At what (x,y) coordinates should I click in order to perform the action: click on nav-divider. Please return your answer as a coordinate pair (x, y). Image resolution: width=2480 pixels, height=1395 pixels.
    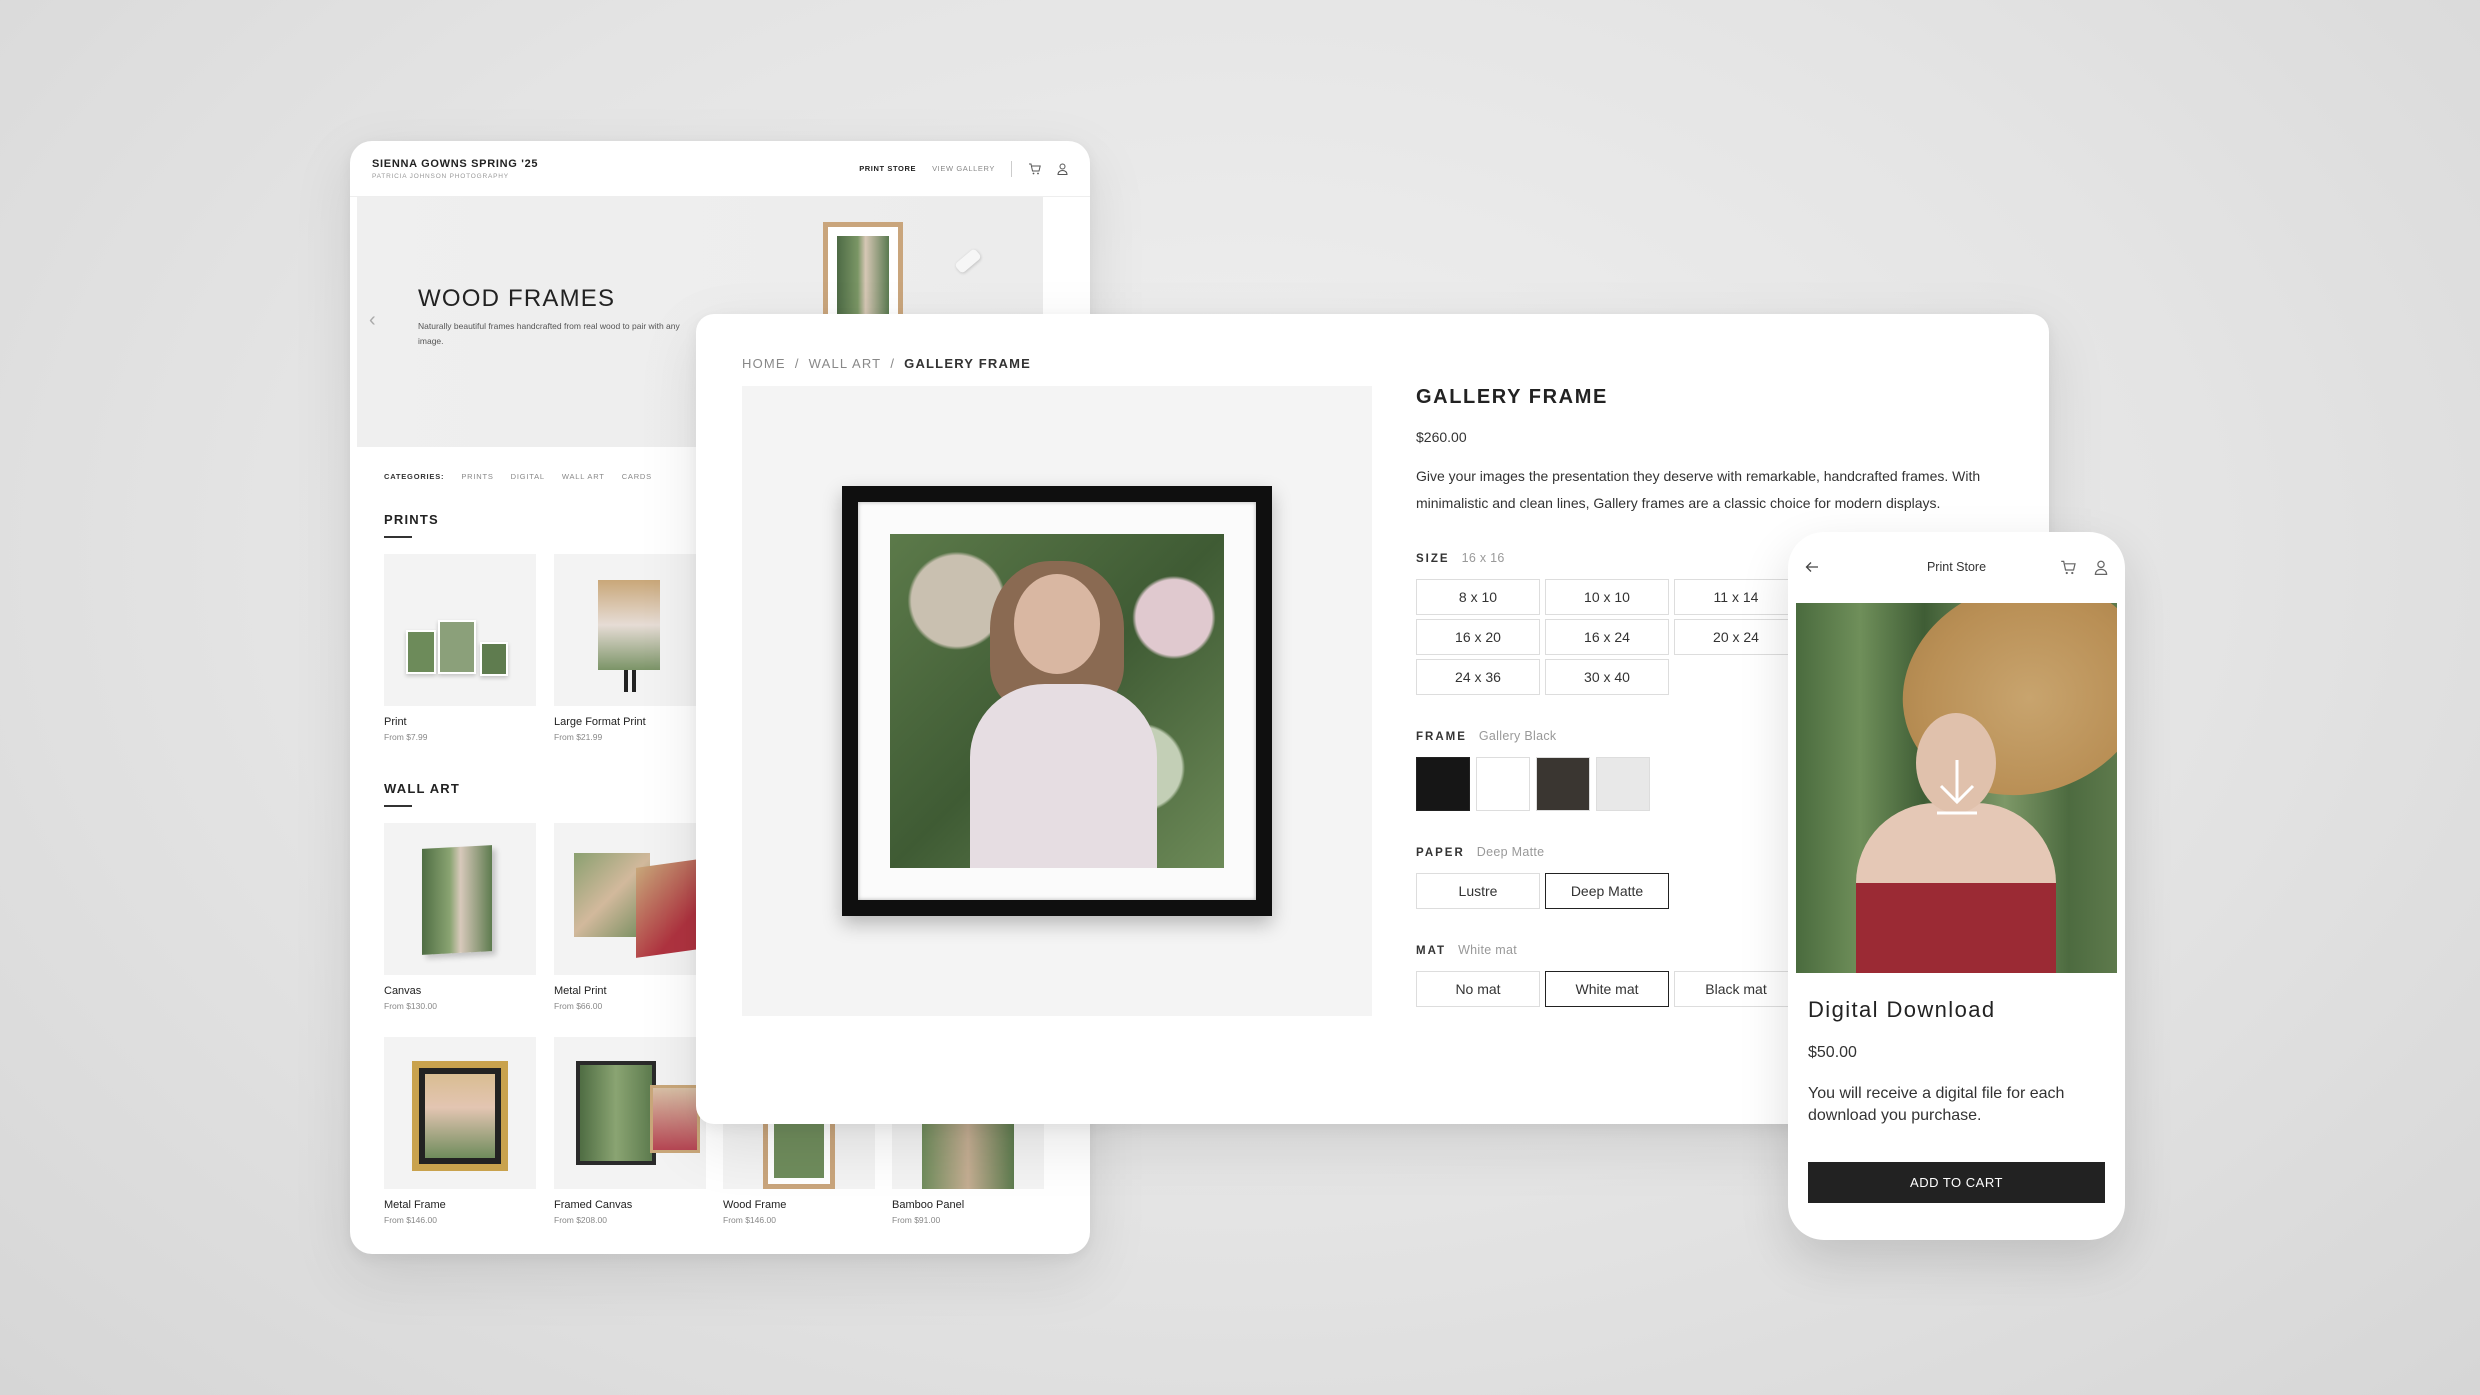
    Looking at the image, I should click on (1011, 168).